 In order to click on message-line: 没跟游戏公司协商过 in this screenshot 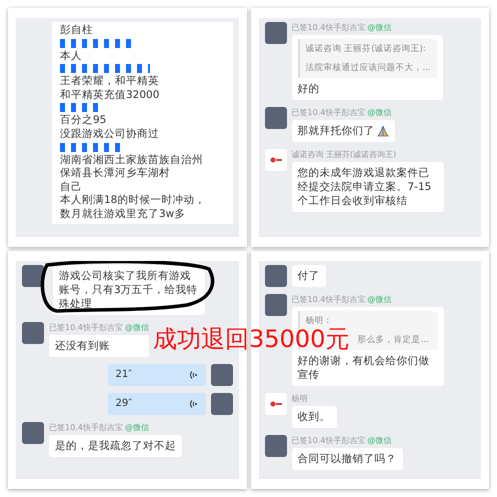, I will do `click(110, 135)`.